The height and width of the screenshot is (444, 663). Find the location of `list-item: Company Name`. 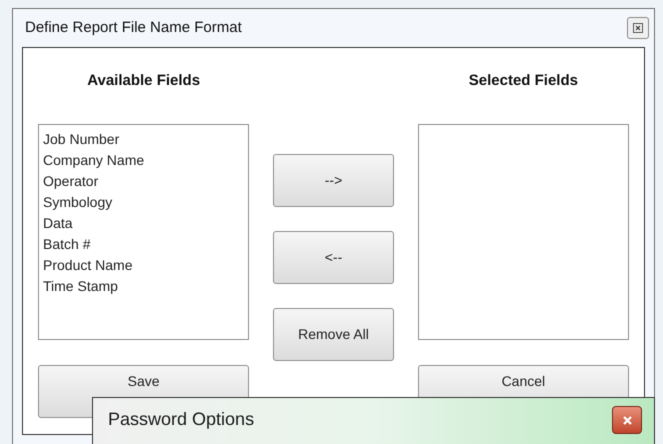

list-item: Company Name is located at coordinates (143, 160).